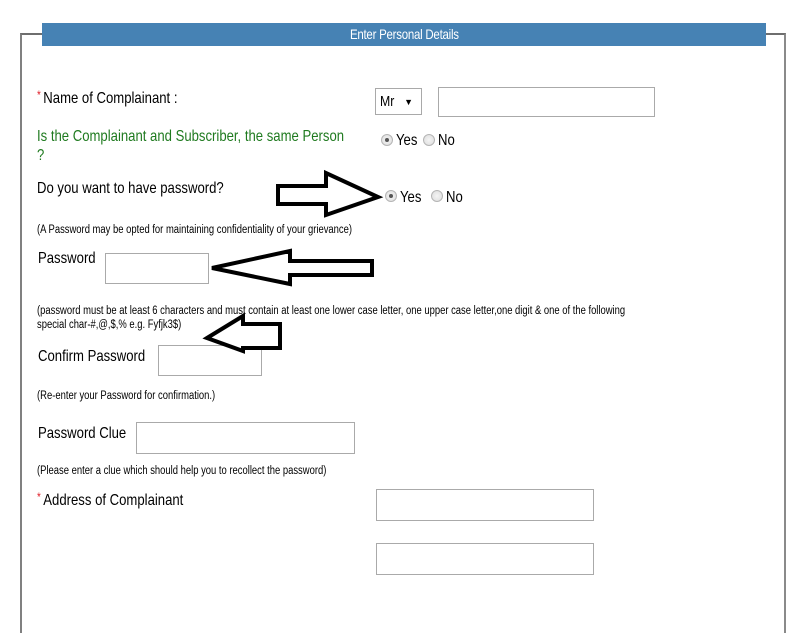 This screenshot has height=633, width=810. Describe the element at coordinates (330, 193) in the screenshot. I see `arrow-right-icon` at that location.